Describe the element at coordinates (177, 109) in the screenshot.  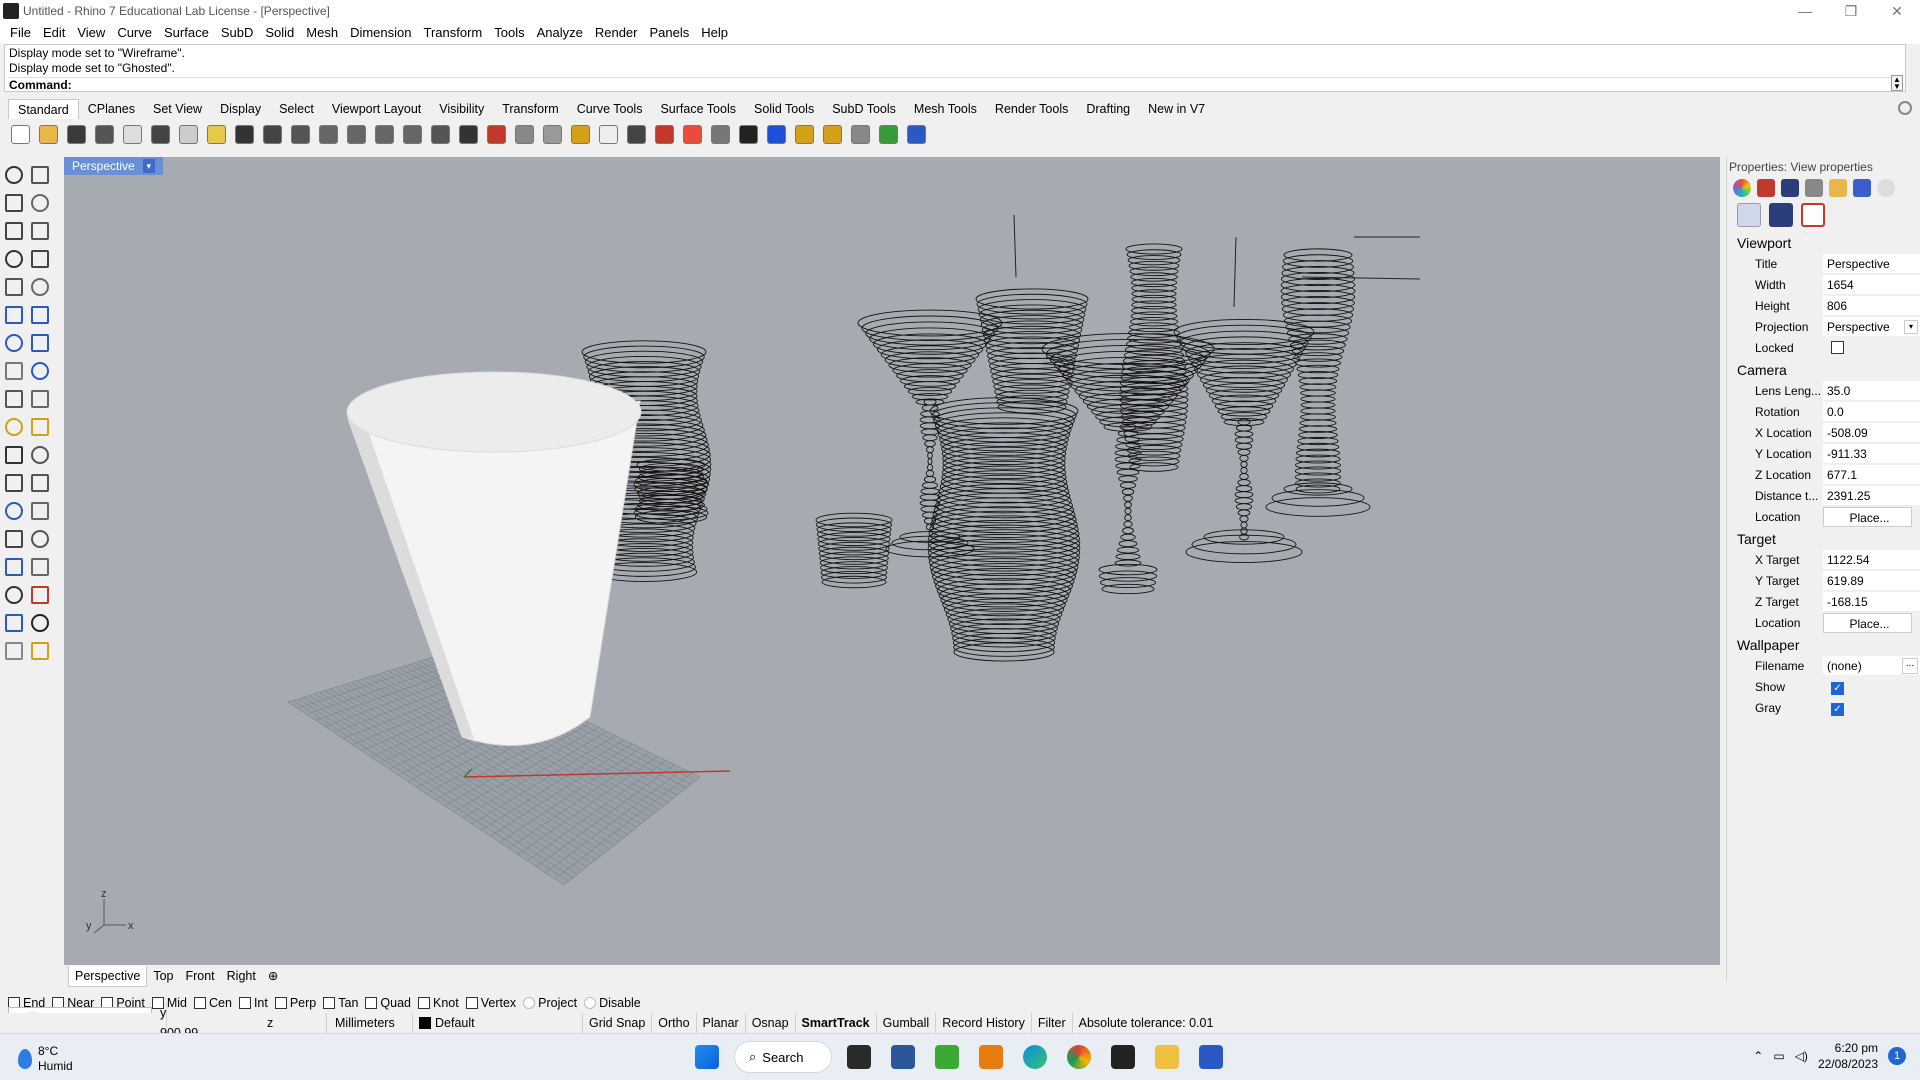
I see `toolbar-tab-set-view: Set View` at that location.